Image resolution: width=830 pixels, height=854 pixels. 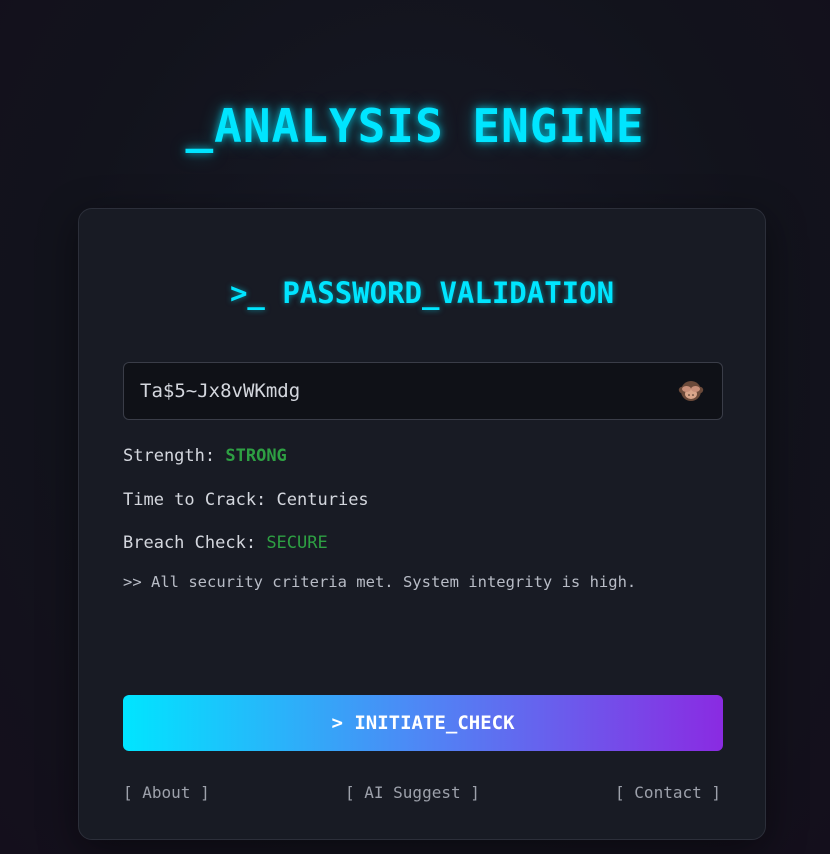 I want to click on strength-row: Strength: STRONG, so click(x=205, y=456).